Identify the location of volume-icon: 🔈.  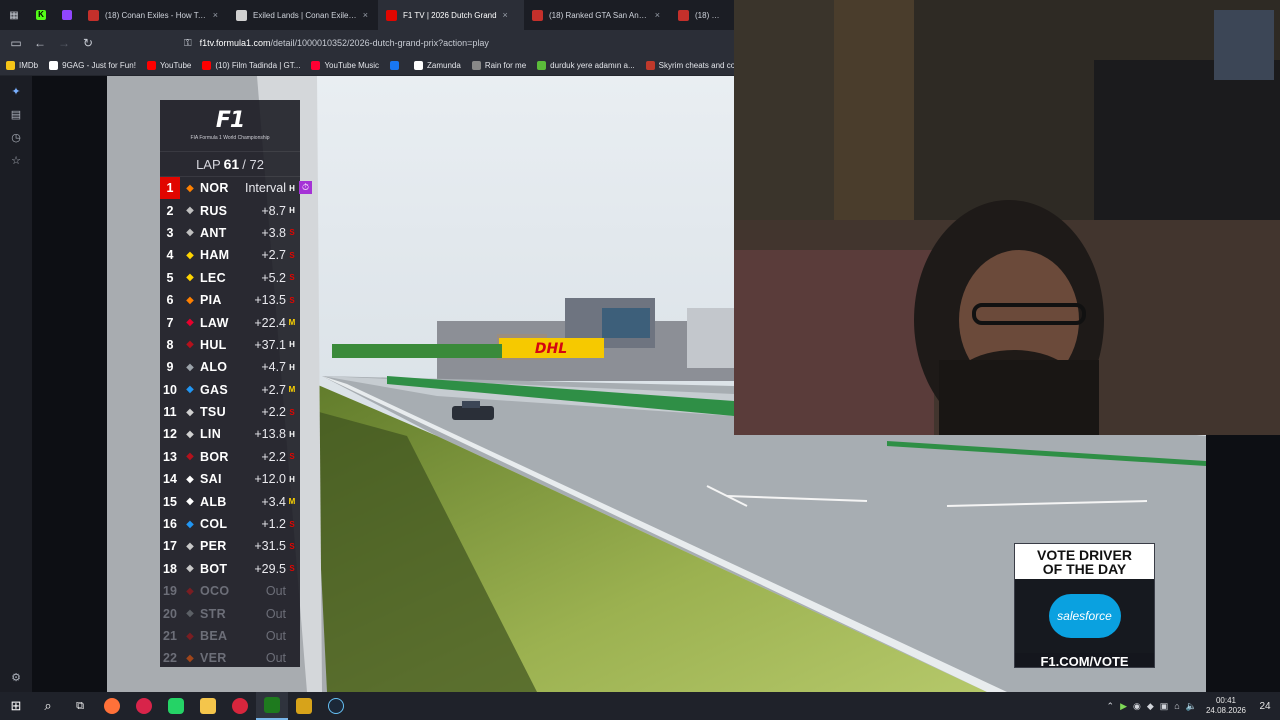
(1191, 706).